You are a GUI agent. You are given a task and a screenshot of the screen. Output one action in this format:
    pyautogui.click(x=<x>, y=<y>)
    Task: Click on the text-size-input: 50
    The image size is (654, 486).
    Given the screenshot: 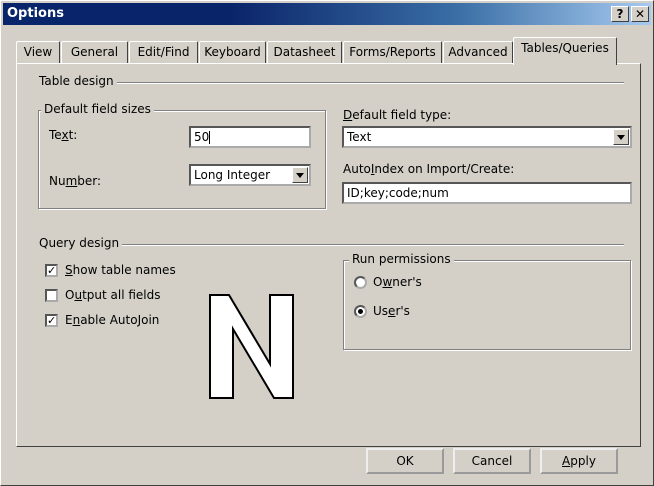 What is the action you would take?
    pyautogui.click(x=250, y=137)
    